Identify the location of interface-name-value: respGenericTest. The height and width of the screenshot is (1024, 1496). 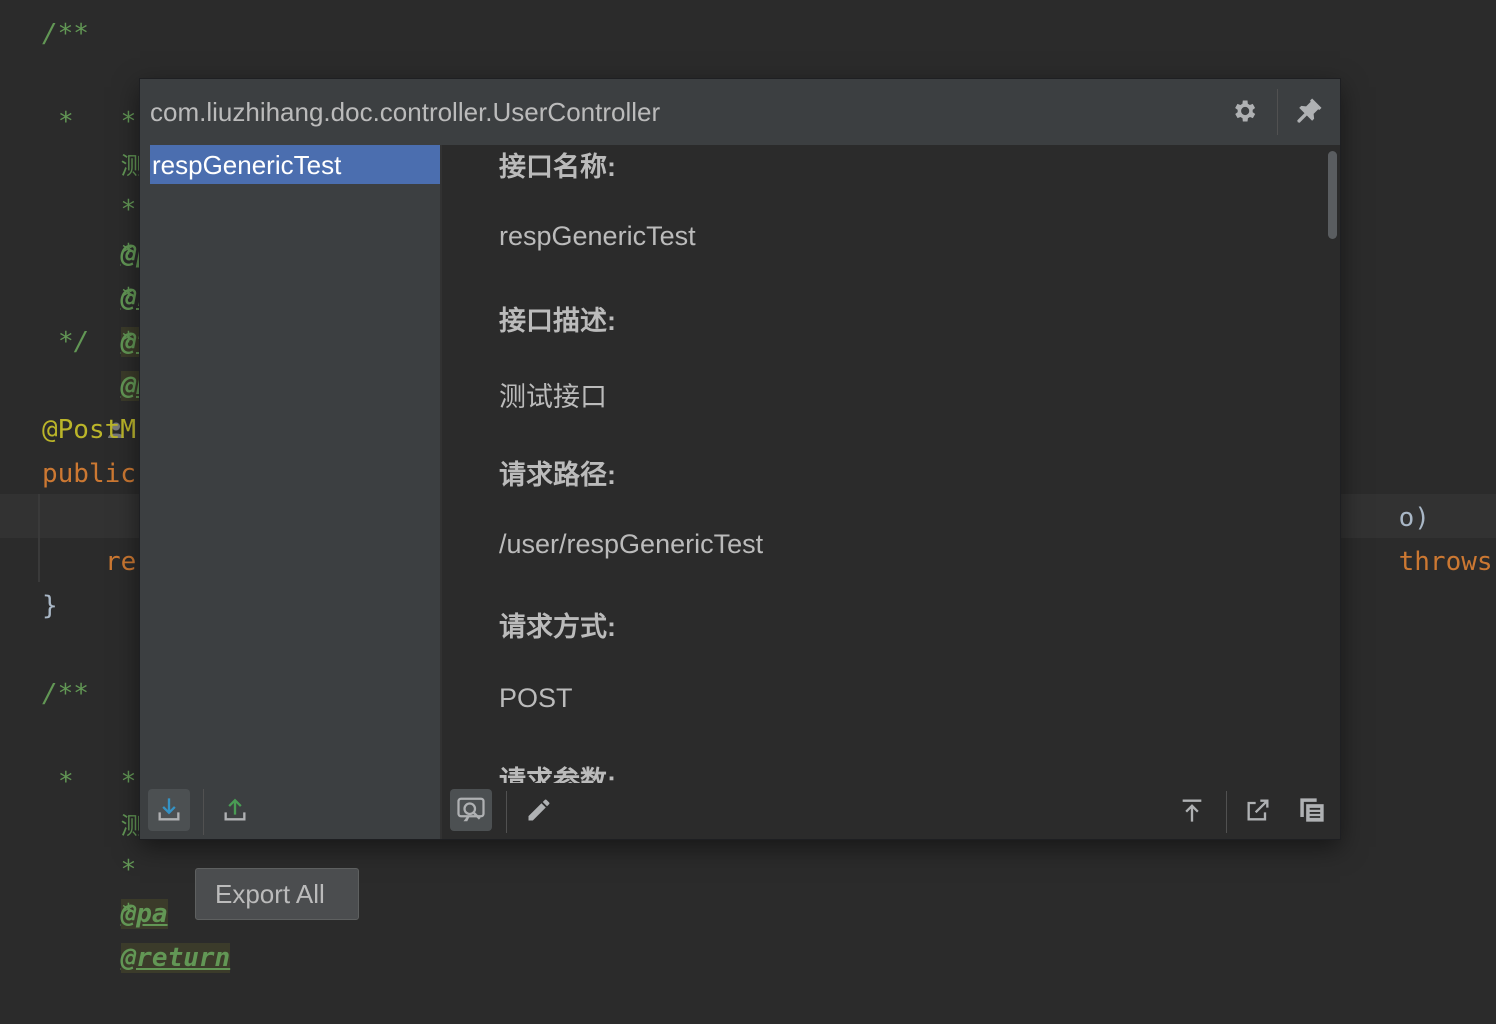
(597, 236).